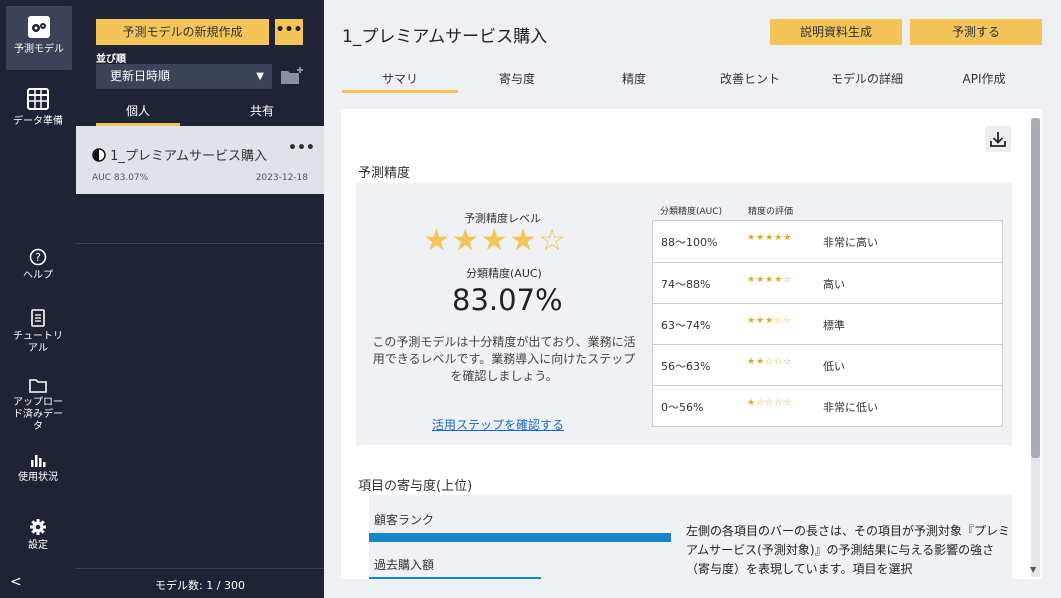 This screenshot has width=1061, height=598. I want to click on tab-shared: 共有, so click(262, 113).